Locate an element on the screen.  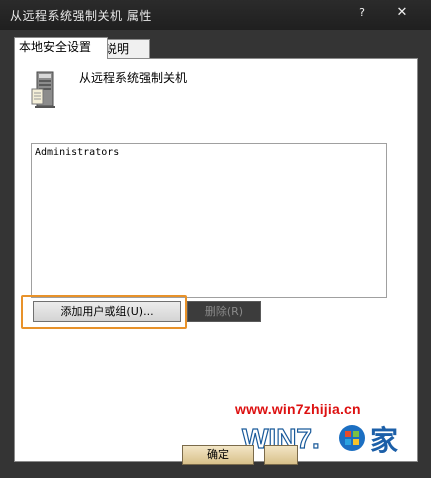
watermark-url: www.win7zhijia.cn is located at coordinates (298, 409).